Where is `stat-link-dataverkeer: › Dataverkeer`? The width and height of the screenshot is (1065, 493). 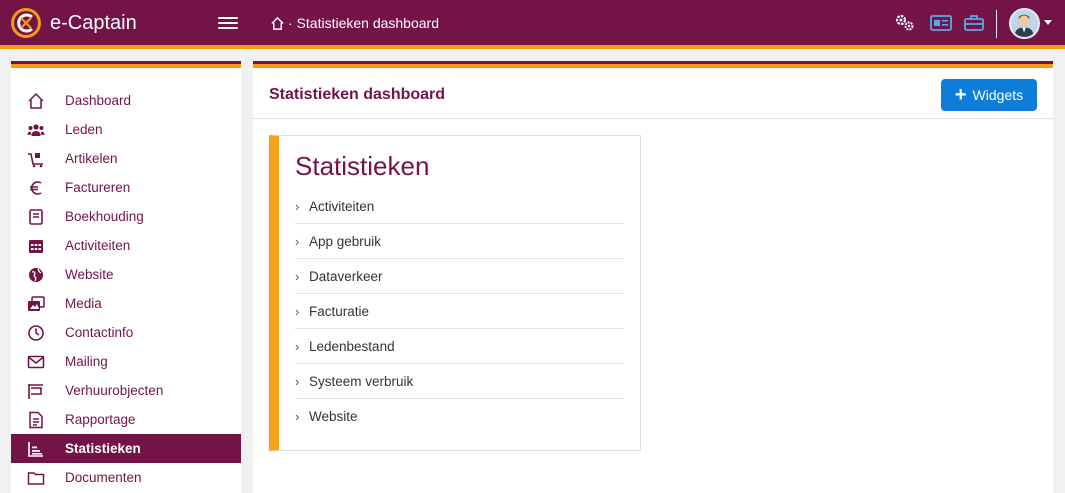
stat-link-dataverkeer: › Dataverkeer is located at coordinates (459, 276).